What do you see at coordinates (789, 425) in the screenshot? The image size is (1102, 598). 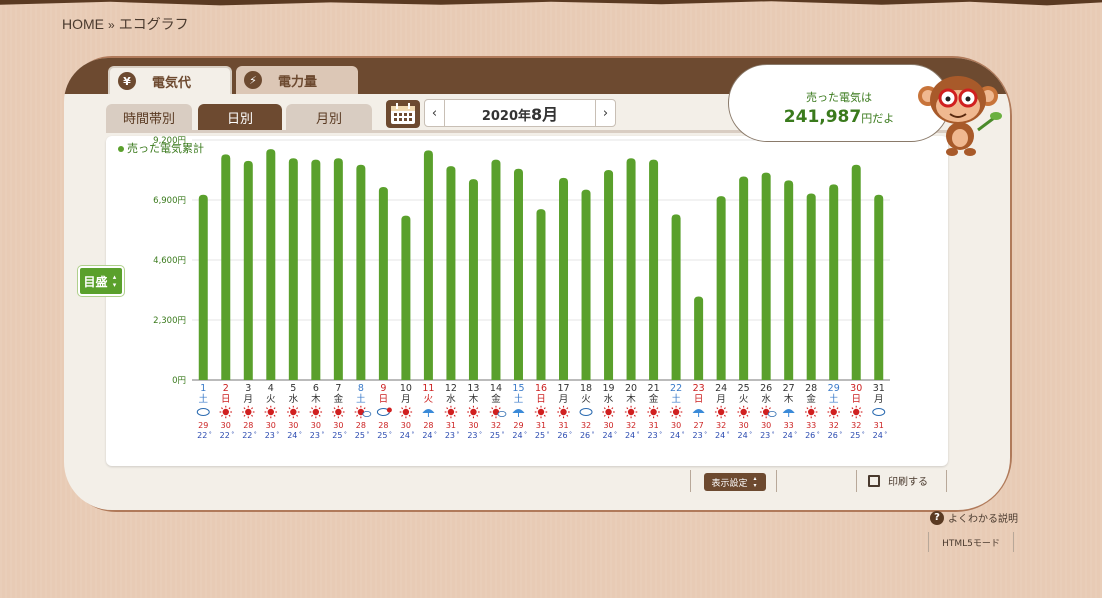 I see `max-temp-label: 33` at bounding box center [789, 425].